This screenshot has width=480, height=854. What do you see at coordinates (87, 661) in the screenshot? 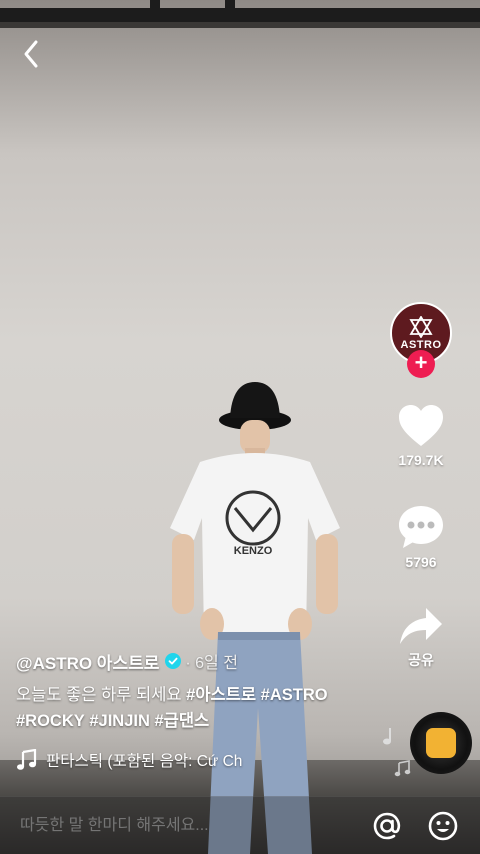
I see `username-link: @ASTRO 아스트로` at bounding box center [87, 661].